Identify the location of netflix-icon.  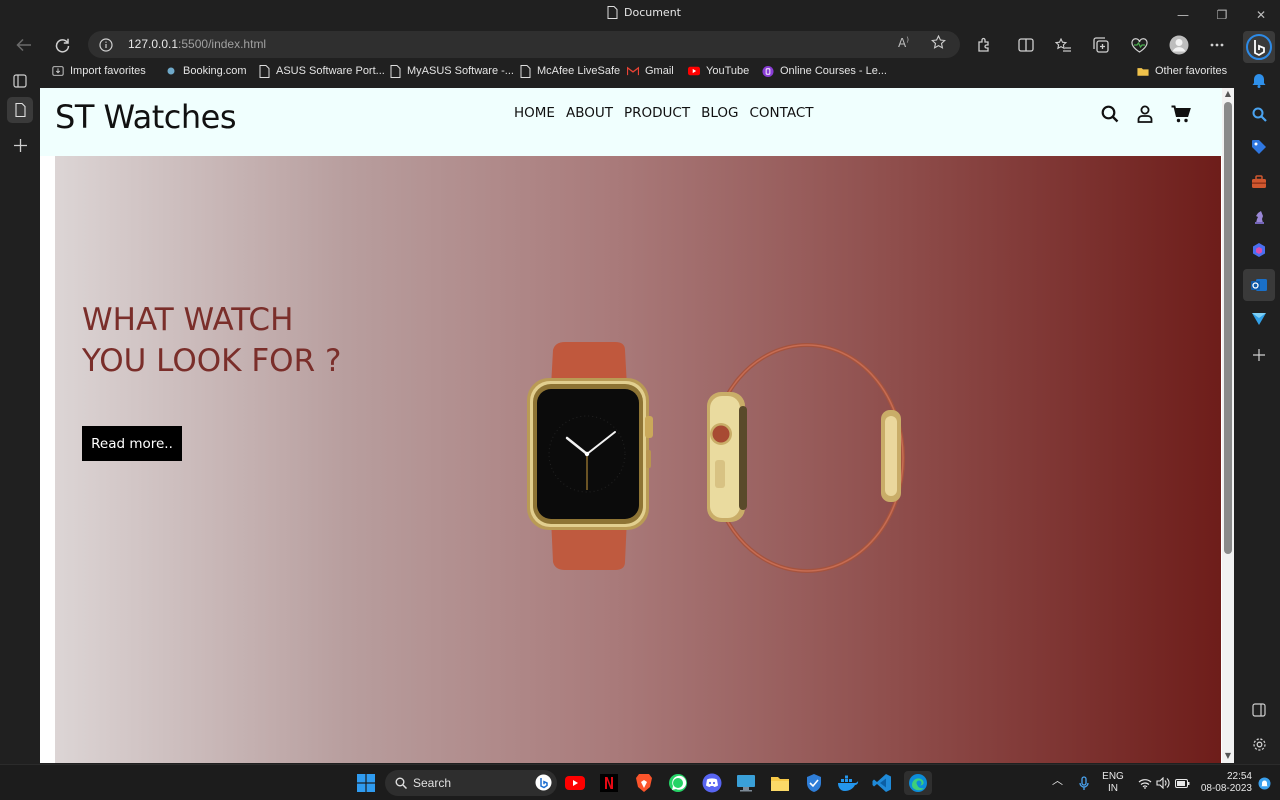
(609, 783).